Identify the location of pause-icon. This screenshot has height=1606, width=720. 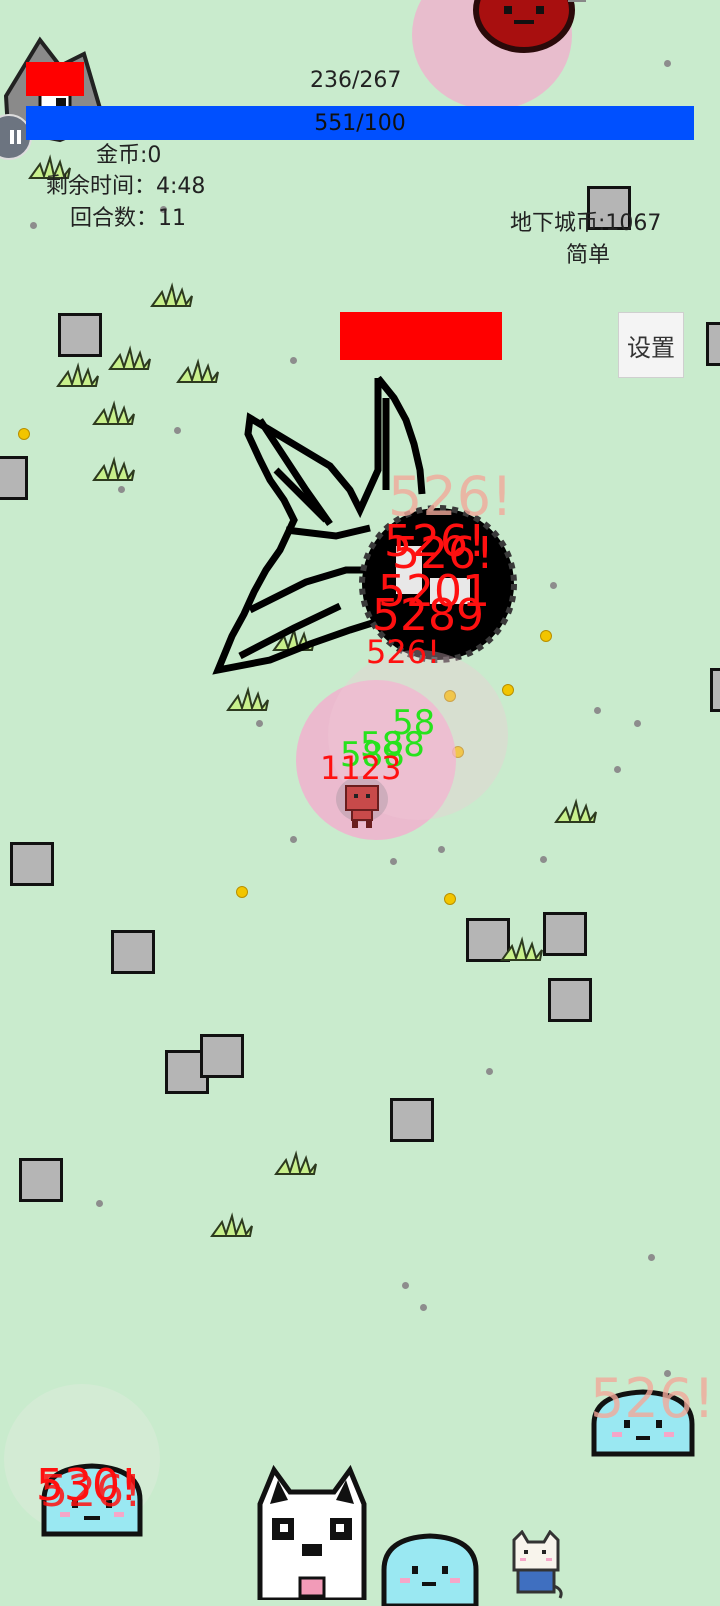
(15, 137).